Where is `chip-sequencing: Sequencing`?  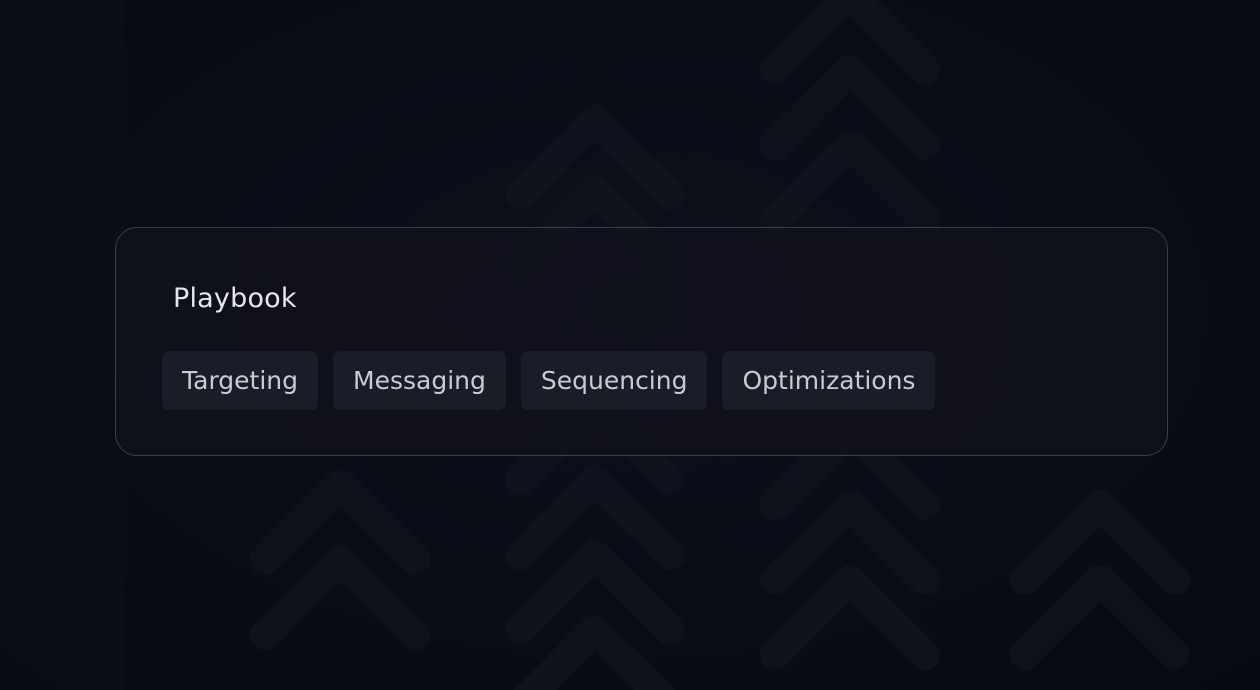 chip-sequencing: Sequencing is located at coordinates (614, 380).